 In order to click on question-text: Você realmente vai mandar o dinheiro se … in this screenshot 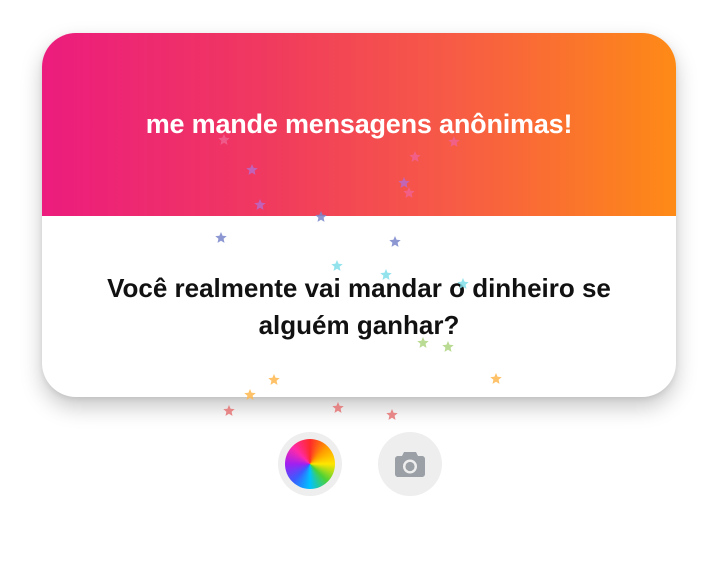, I will do `click(359, 306)`.